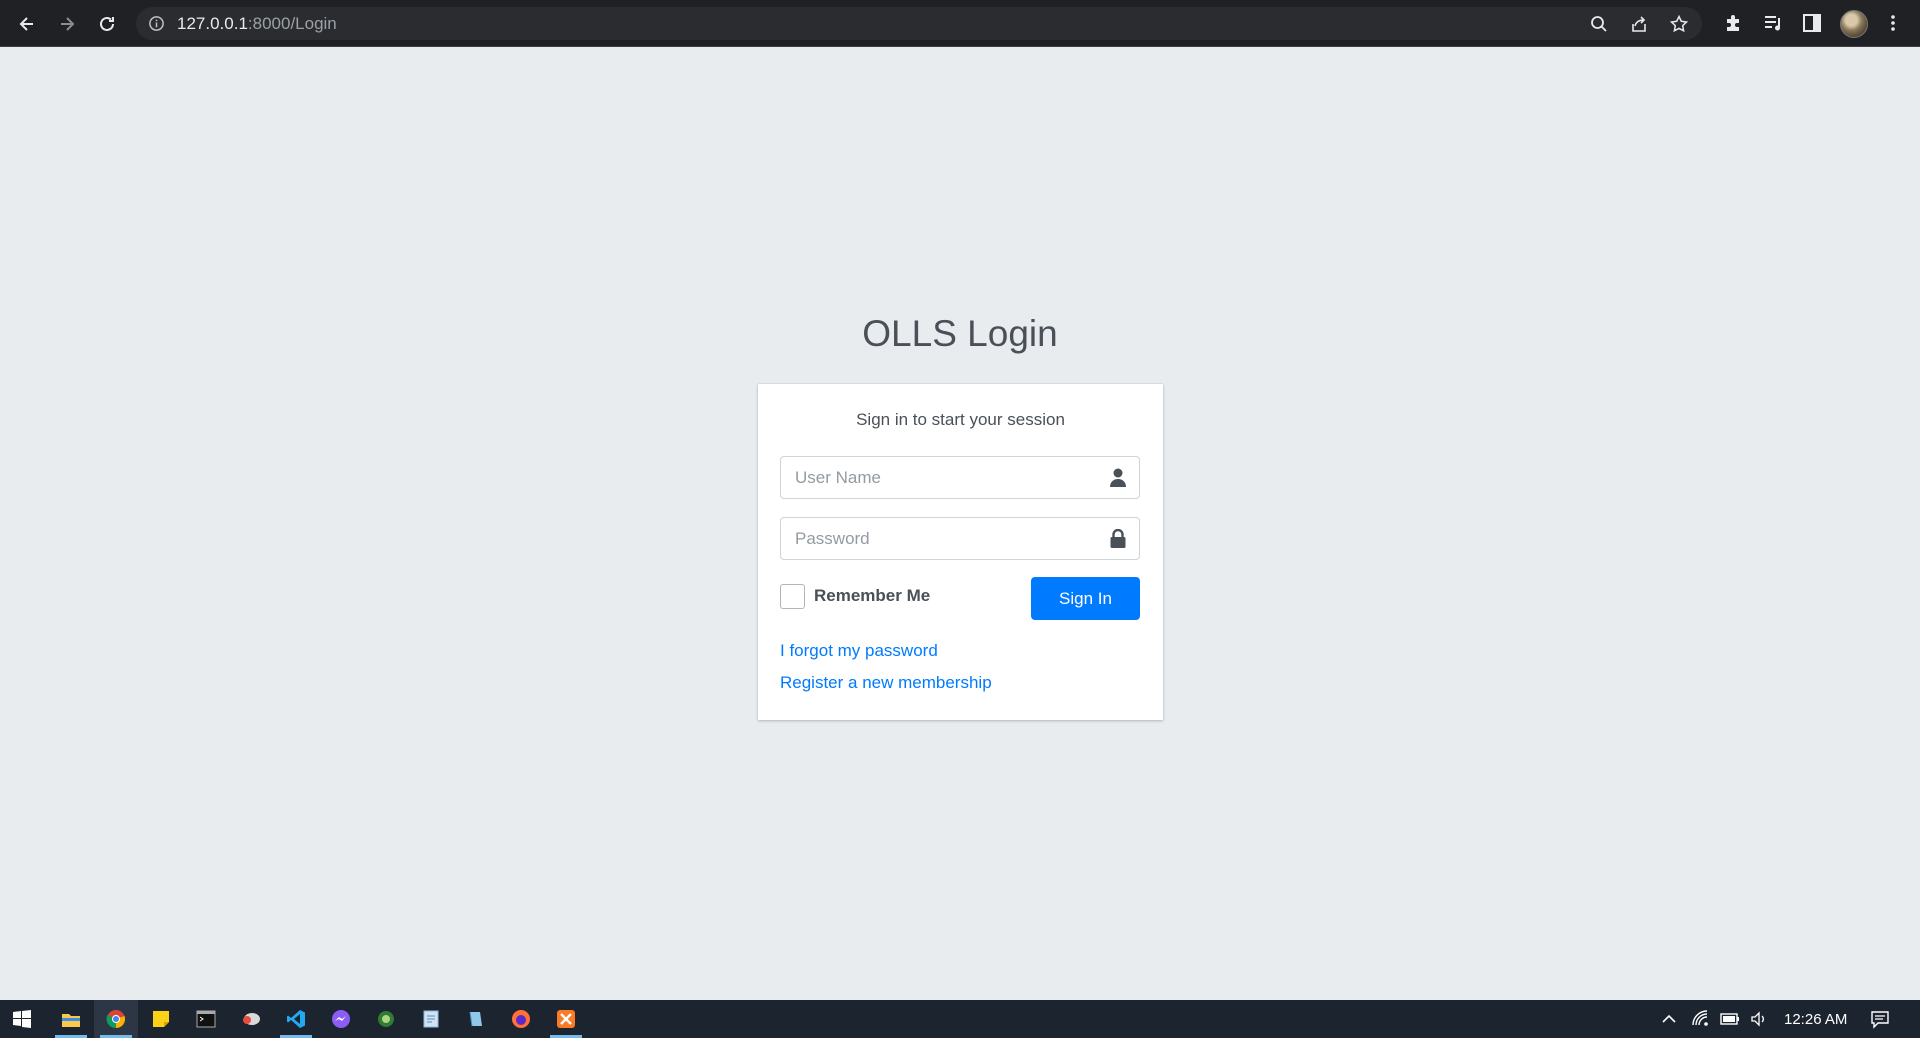 The width and height of the screenshot is (1920, 1038). I want to click on chrome-icon, so click(116, 1019).